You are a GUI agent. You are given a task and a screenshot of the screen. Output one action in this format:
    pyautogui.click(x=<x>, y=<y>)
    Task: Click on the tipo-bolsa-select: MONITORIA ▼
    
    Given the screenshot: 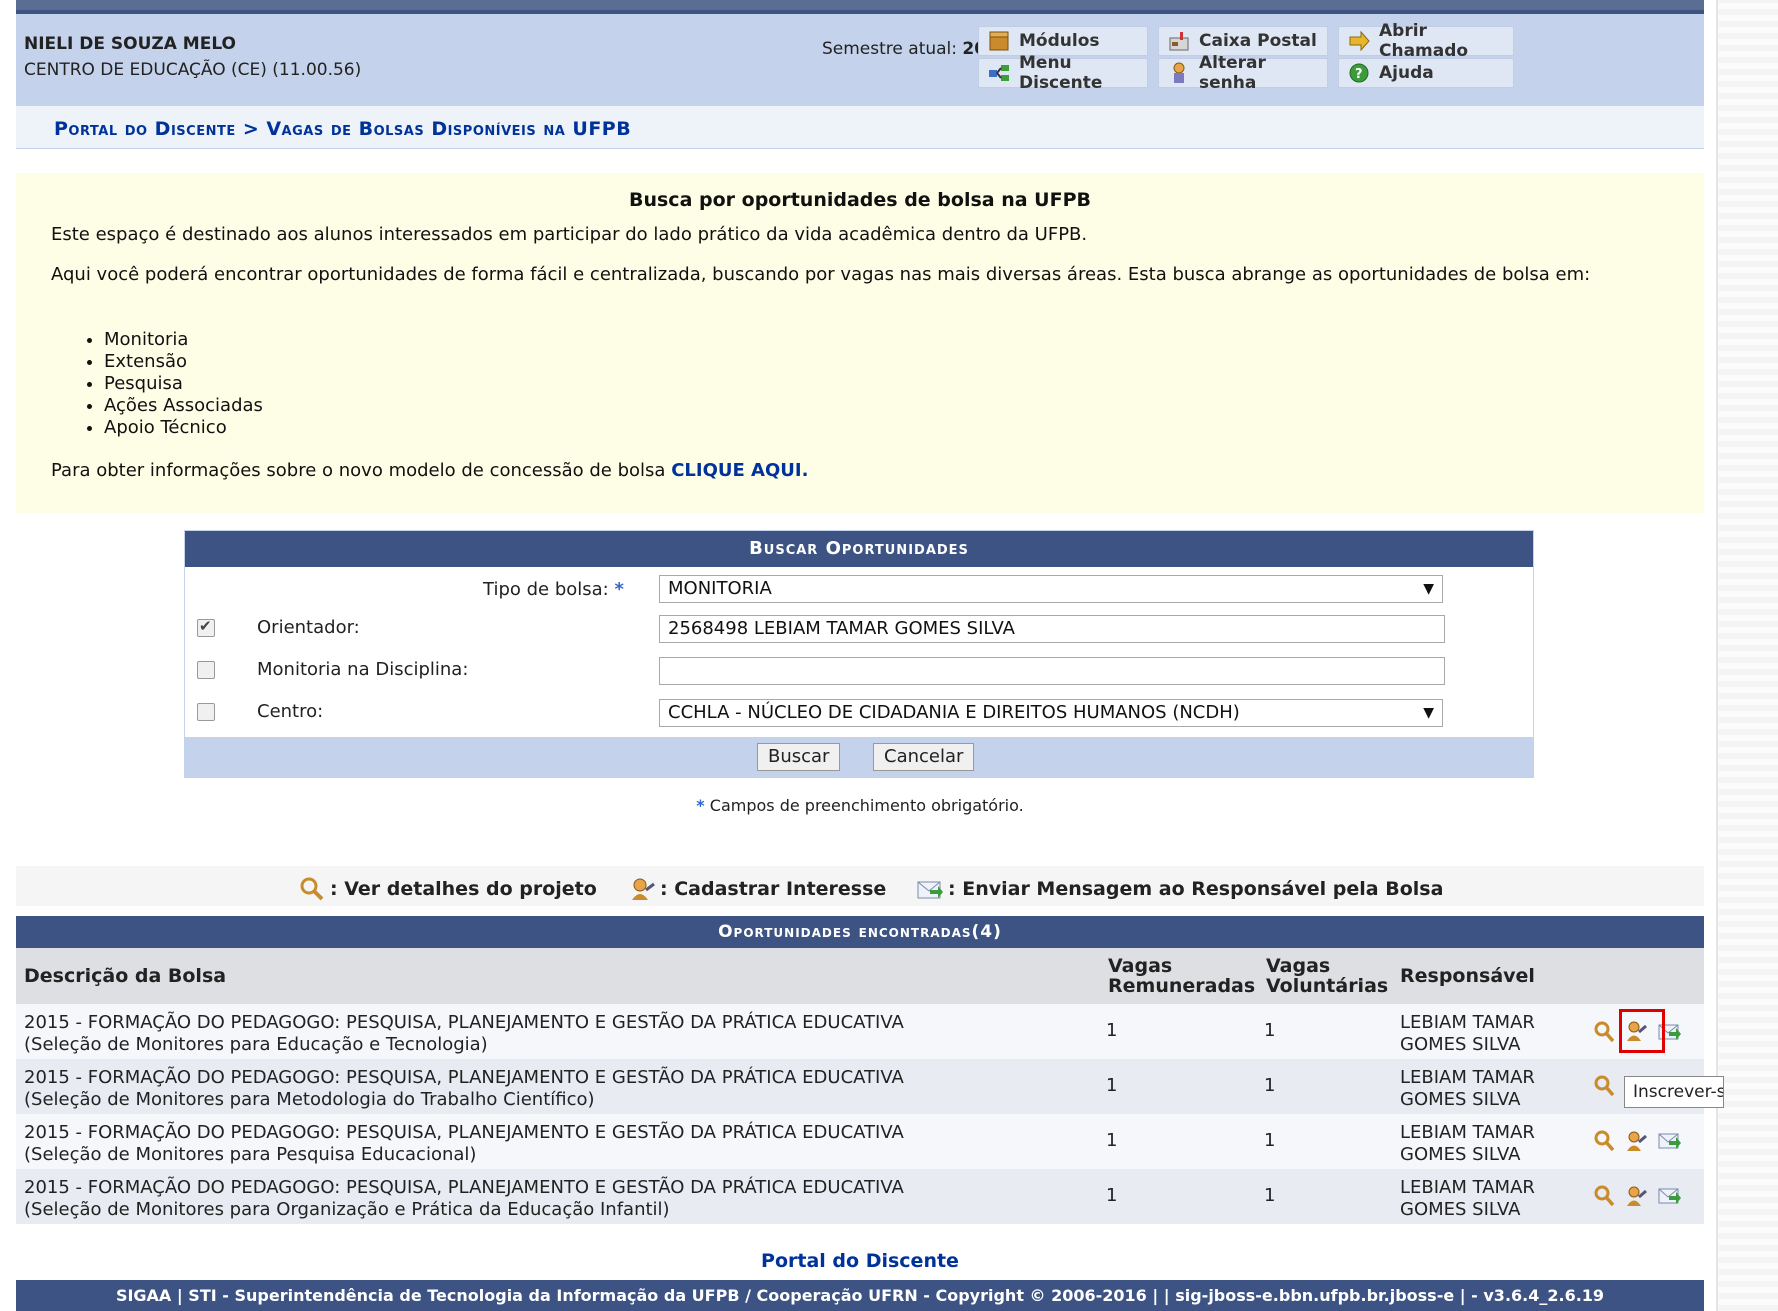 What is the action you would take?
    pyautogui.click(x=1051, y=589)
    